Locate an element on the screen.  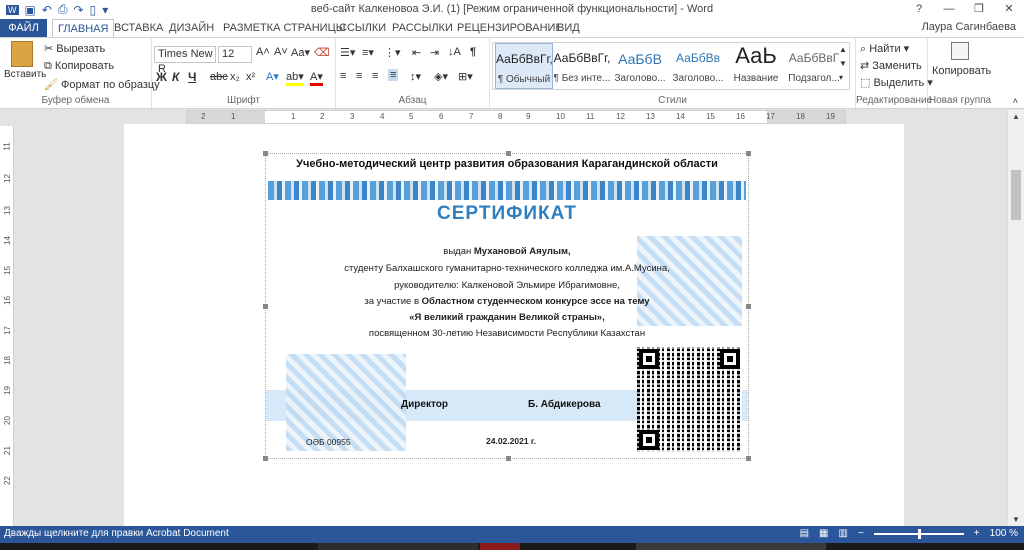
select-button: ⬚ Выделить ▾ is located at coordinates (896, 82).